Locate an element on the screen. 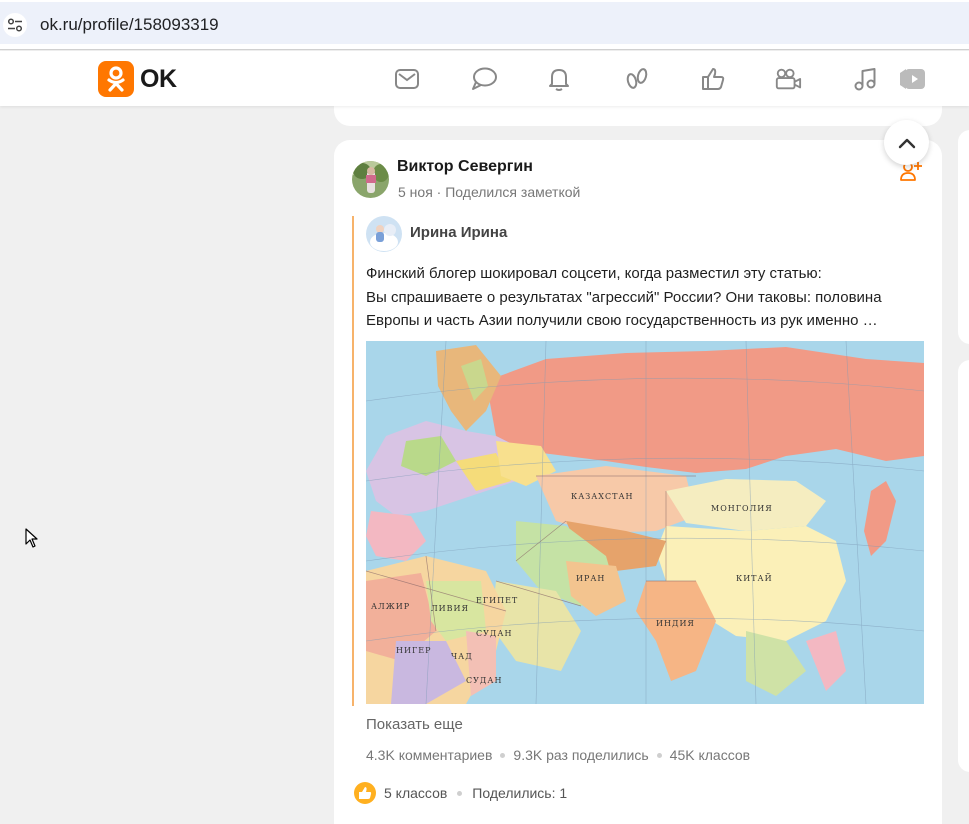 This screenshot has height=824, width=969. scroll-to-top-button is located at coordinates (906, 142).